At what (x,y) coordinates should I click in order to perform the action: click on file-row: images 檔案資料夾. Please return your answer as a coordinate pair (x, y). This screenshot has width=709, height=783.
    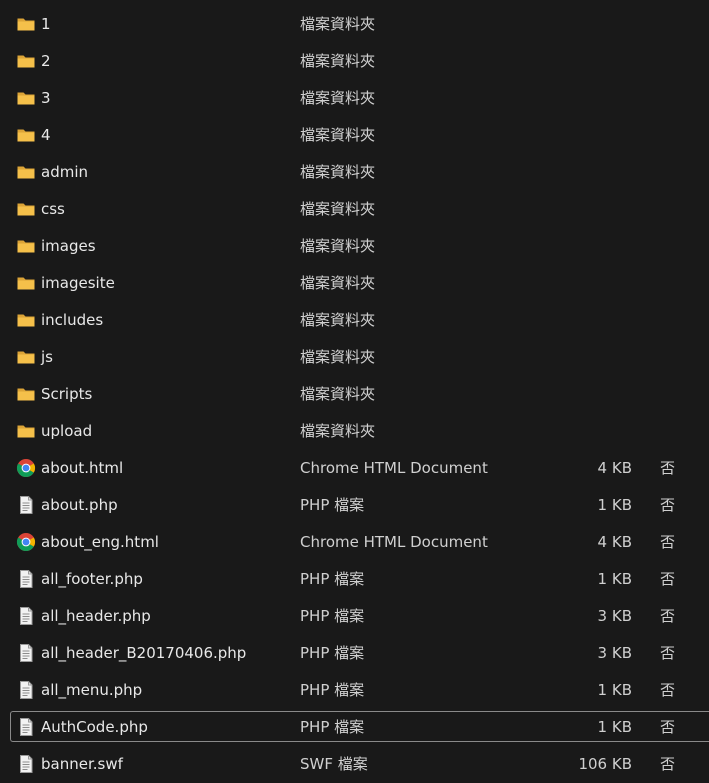
    Looking at the image, I should click on (359, 245).